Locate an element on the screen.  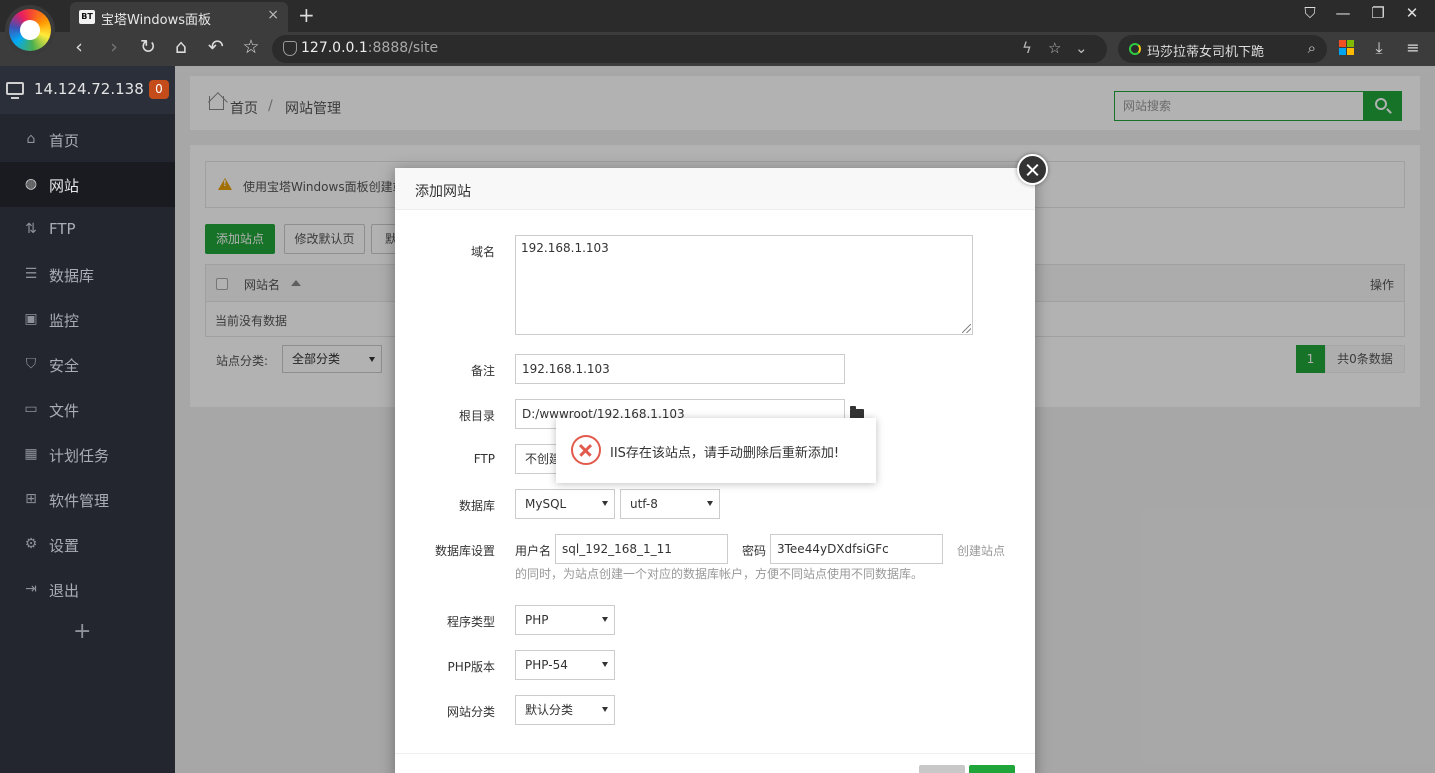
sidebar-item-monitor: ▣ 监控 is located at coordinates (87, 319).